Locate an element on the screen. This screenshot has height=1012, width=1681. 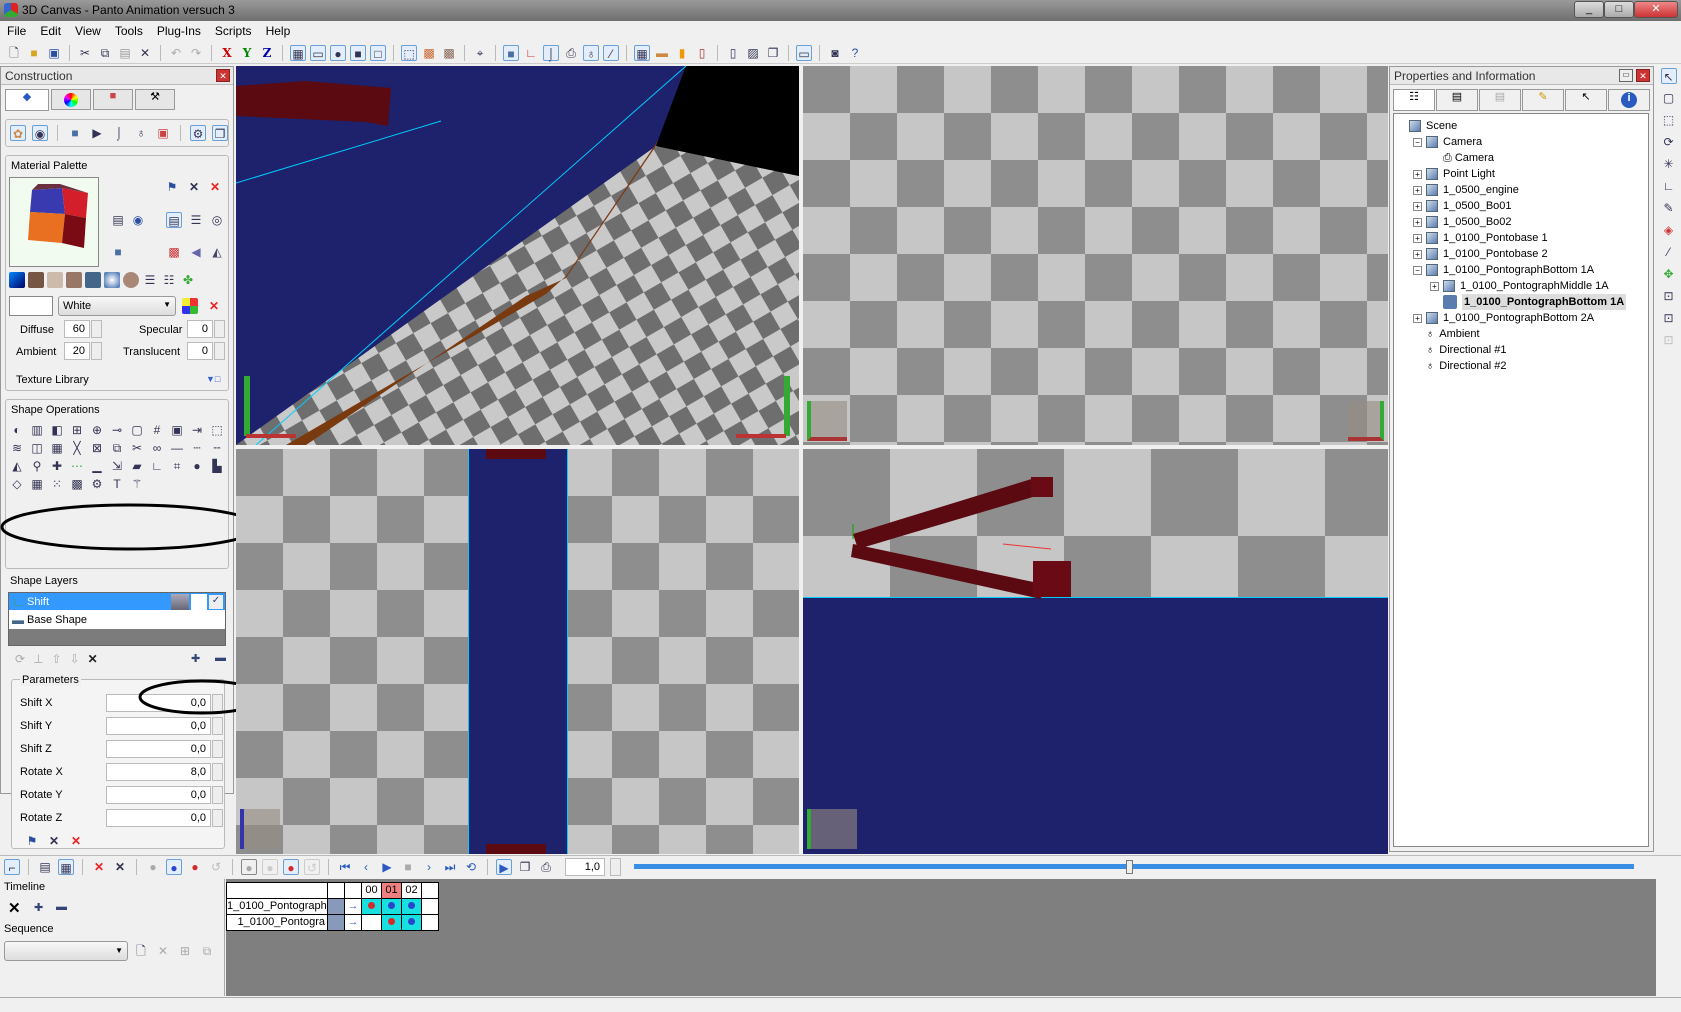
axis-tool-icon: ∟ is located at coordinates (1669, 186).